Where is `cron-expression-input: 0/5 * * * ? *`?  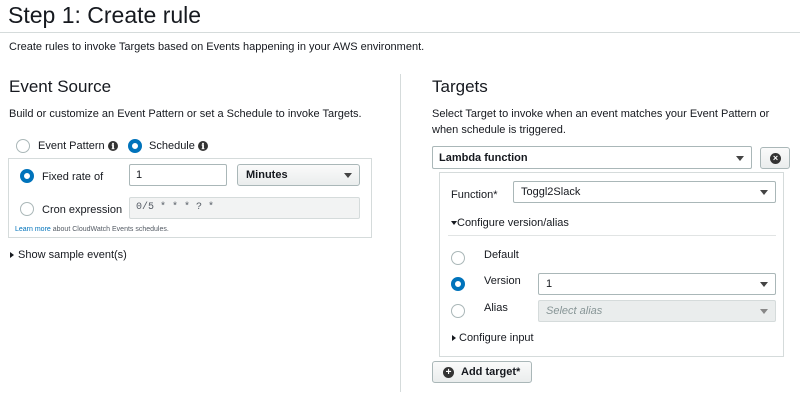 cron-expression-input: 0/5 * * * ? * is located at coordinates (244, 208).